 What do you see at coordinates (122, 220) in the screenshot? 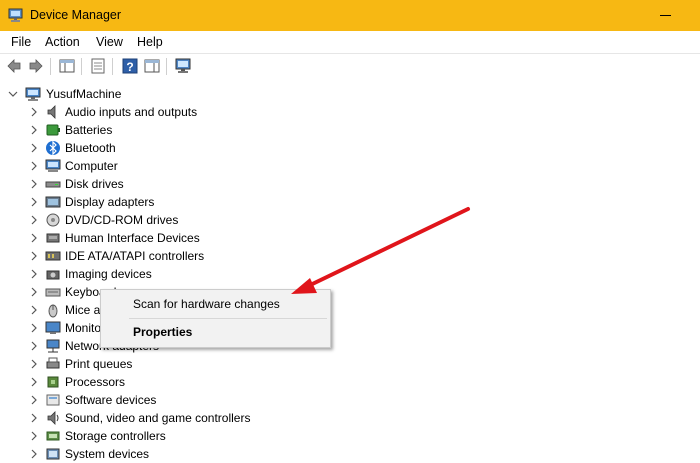
I see `tree-item-label: DVD/CD-ROM drives` at bounding box center [122, 220].